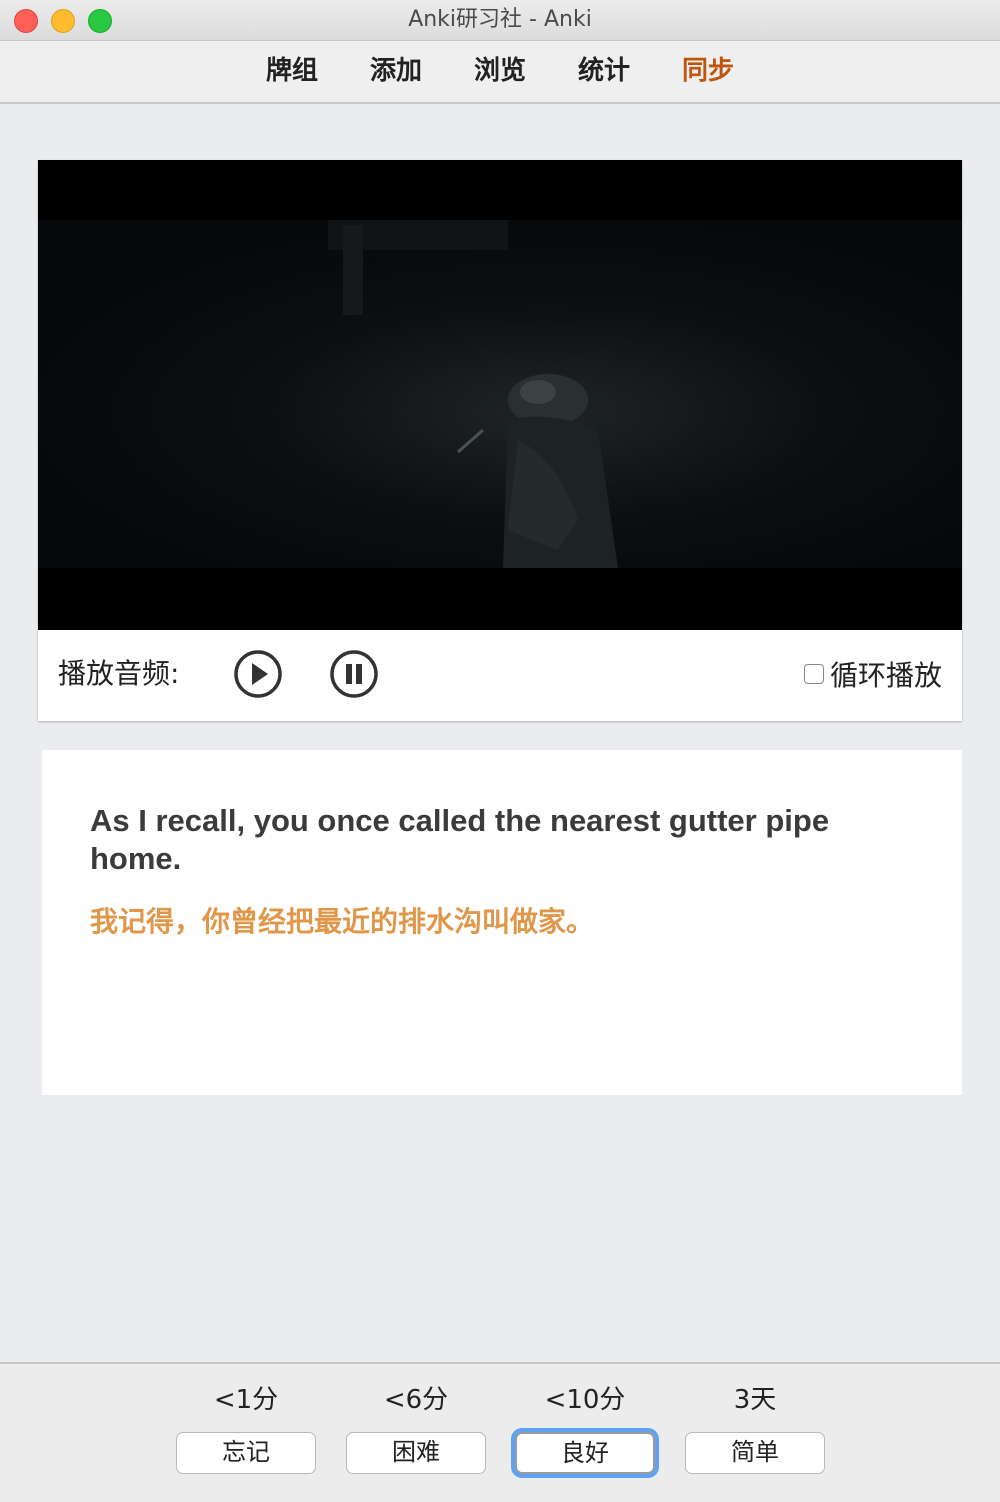 The width and height of the screenshot is (1000, 1502). I want to click on answer-interval: <6分, so click(416, 1400).